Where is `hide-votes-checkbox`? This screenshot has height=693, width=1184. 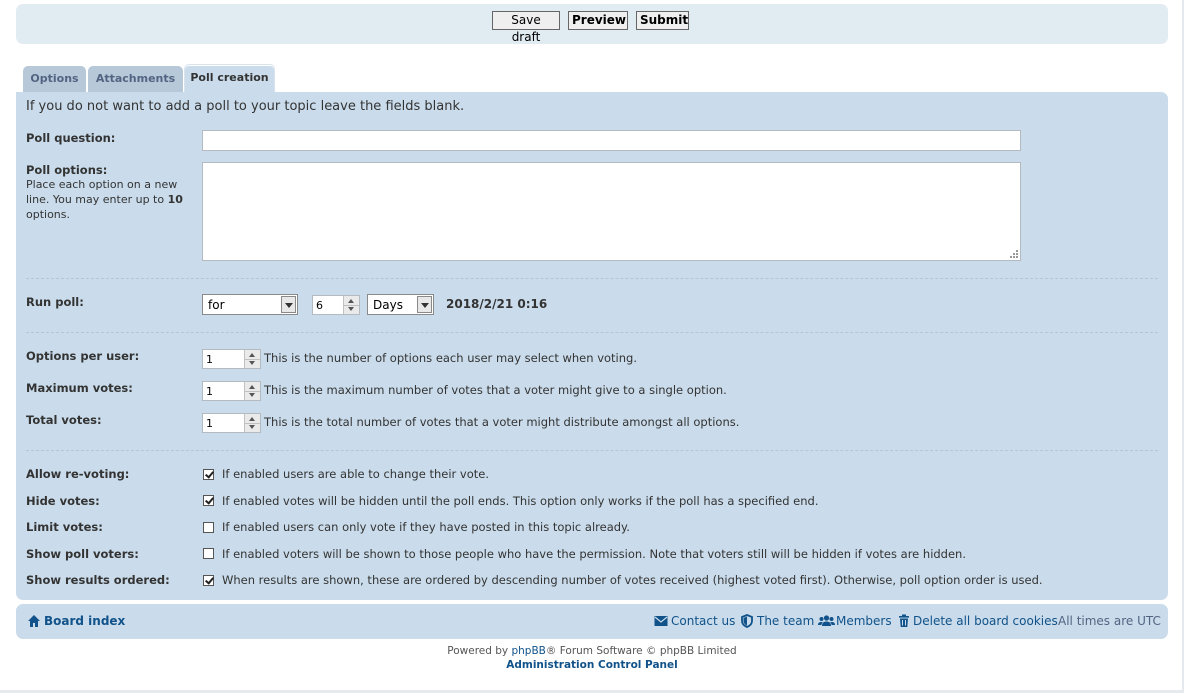
hide-votes-checkbox is located at coordinates (208, 500).